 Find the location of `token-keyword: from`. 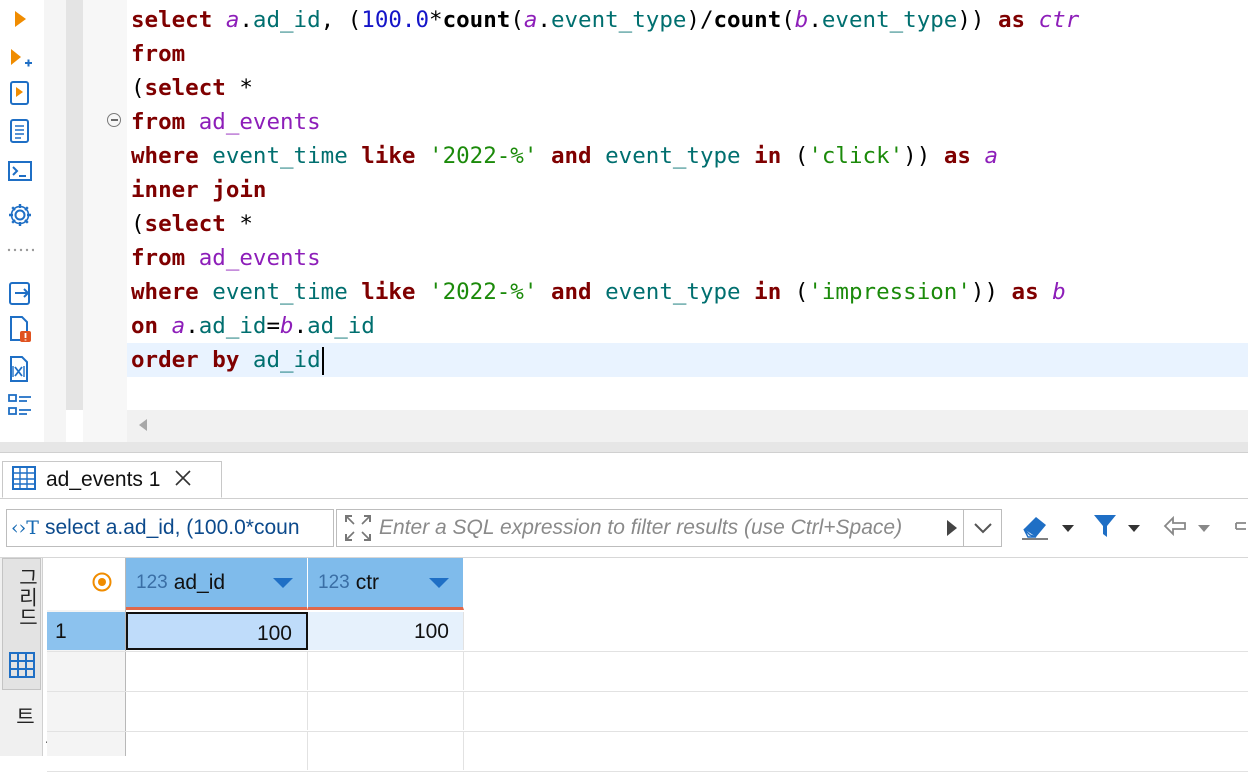

token-keyword: from is located at coordinates (158, 54).